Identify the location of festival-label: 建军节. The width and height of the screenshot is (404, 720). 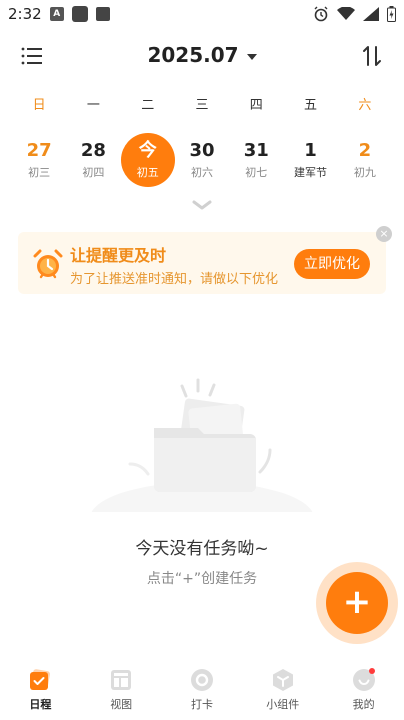
(311, 172).